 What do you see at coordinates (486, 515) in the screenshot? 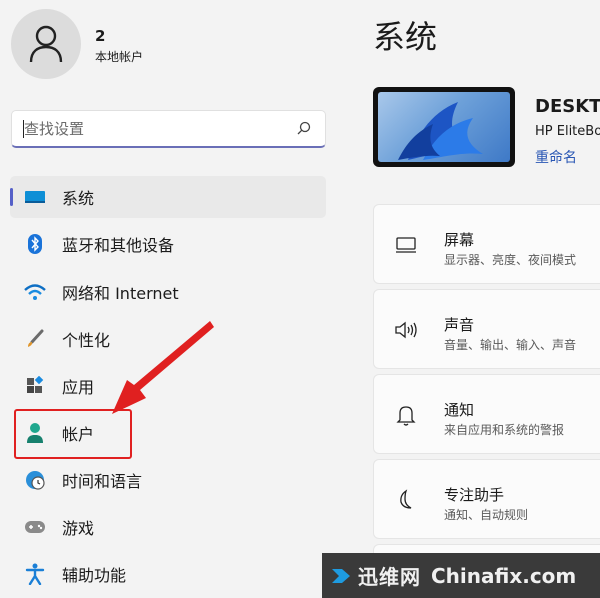
I see `card-subtitle: 通知、自动规则` at bounding box center [486, 515].